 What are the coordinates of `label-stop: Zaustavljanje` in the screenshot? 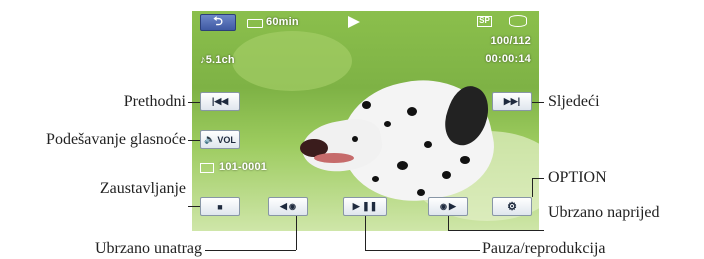 It's located at (142, 188).